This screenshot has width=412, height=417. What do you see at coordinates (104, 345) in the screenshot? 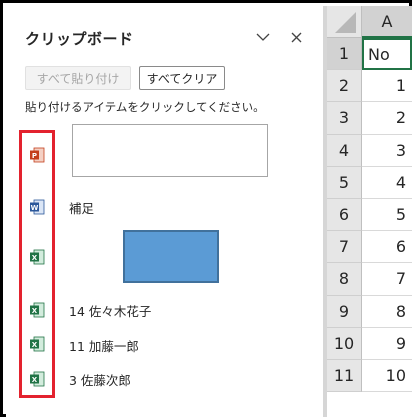
I see `clipboard-item-text: 11 加藤一郎` at bounding box center [104, 345].